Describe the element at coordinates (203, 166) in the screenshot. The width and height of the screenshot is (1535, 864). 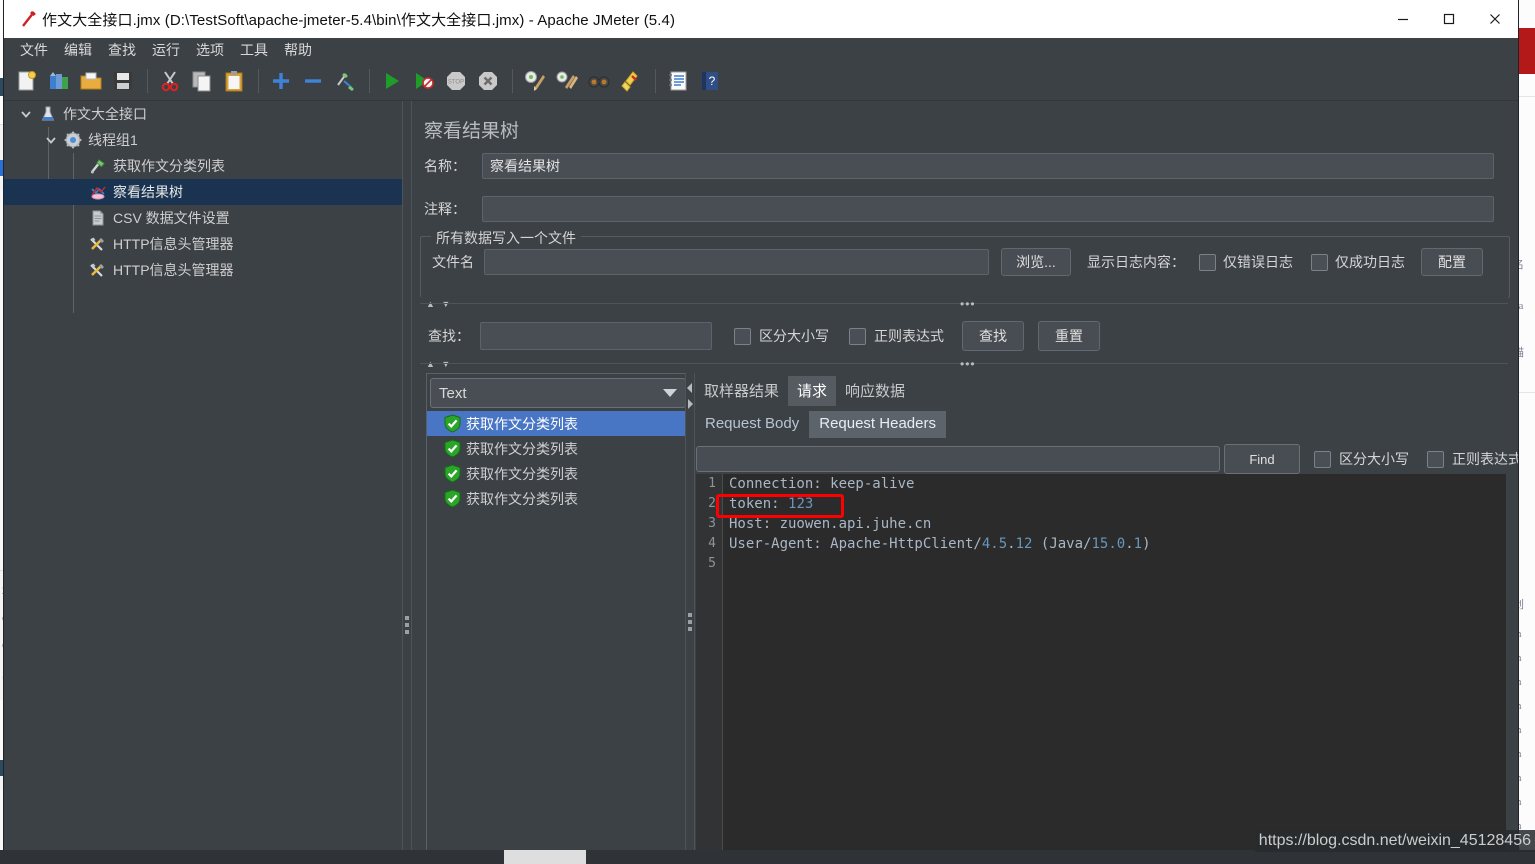
I see `tree-node-http-sampler: 获取作文分类列表` at that location.